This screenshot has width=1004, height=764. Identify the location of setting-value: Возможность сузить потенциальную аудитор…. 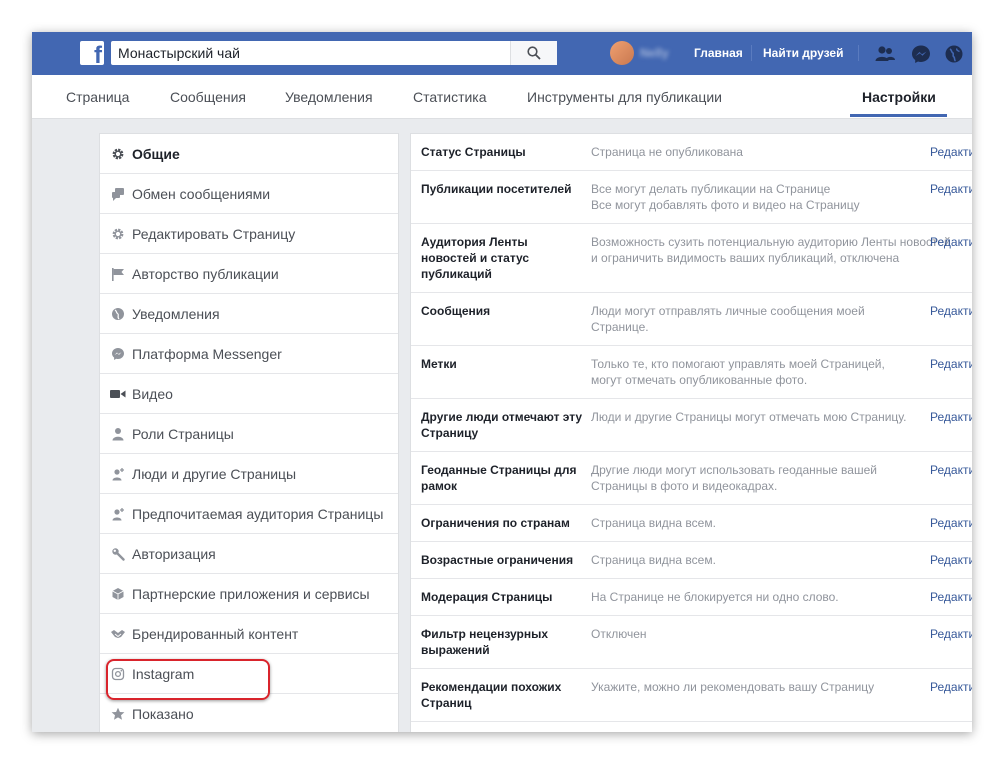
(771, 250).